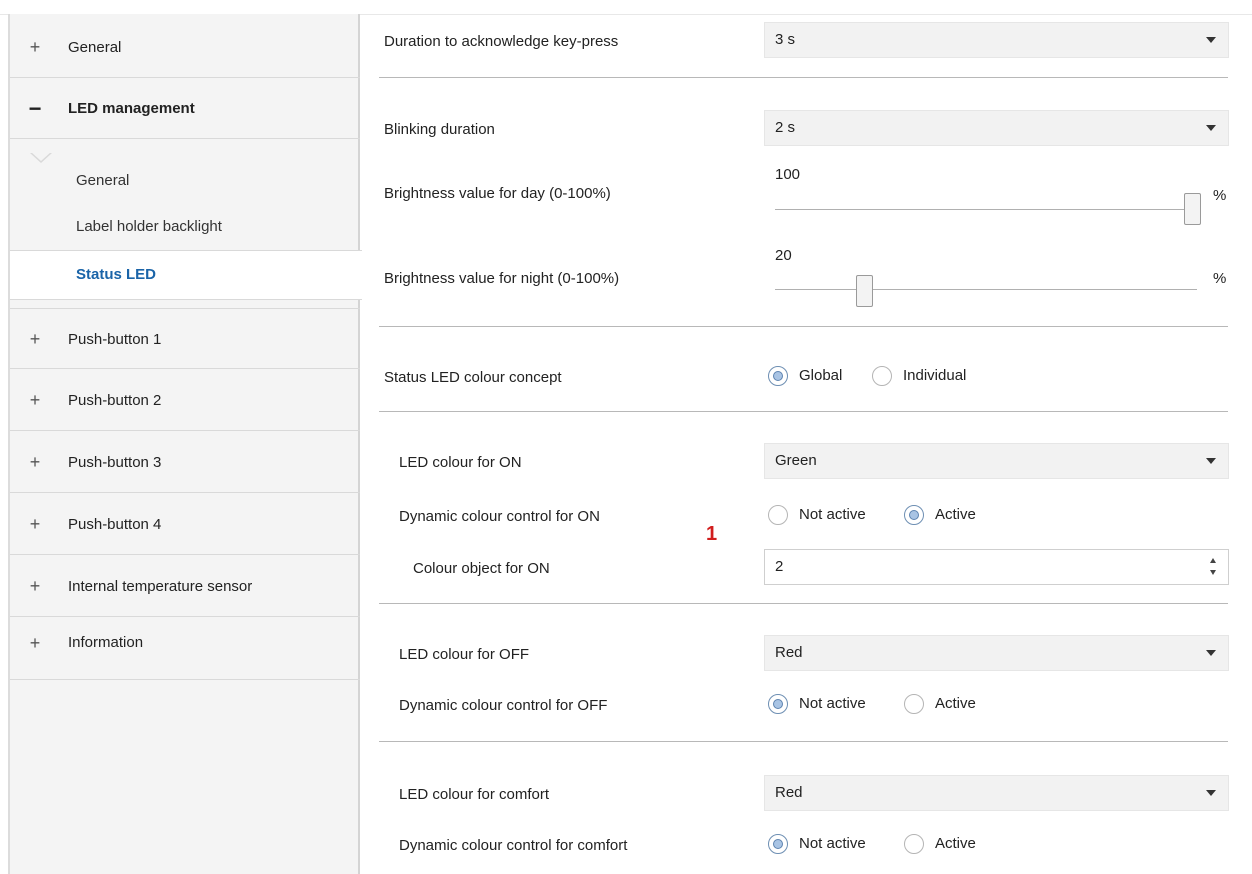 The width and height of the screenshot is (1252, 874). Describe the element at coordinates (788, 174) in the screenshot. I see `brightness-day-value: 100` at that location.